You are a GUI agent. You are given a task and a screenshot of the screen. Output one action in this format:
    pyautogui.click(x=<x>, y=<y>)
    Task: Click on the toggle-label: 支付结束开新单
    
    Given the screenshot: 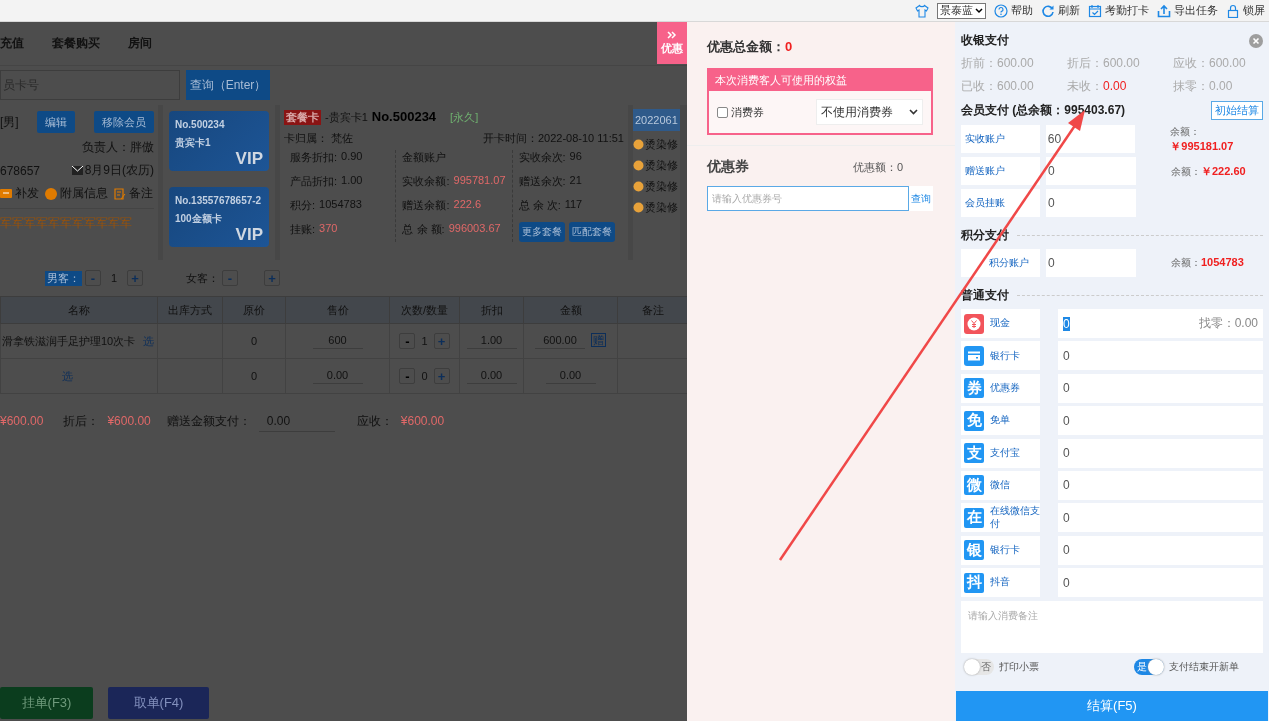 What is the action you would take?
    pyautogui.click(x=1203, y=667)
    